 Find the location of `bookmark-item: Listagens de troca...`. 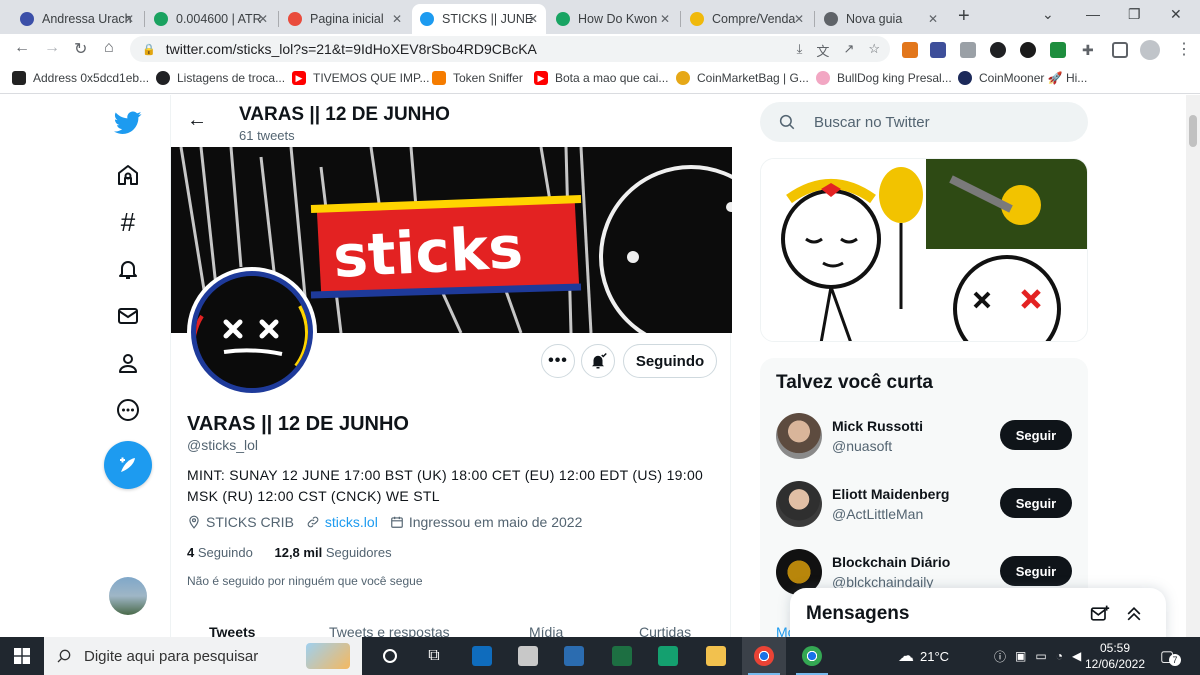

bookmark-item: Listagens de troca... is located at coordinates (220, 78).